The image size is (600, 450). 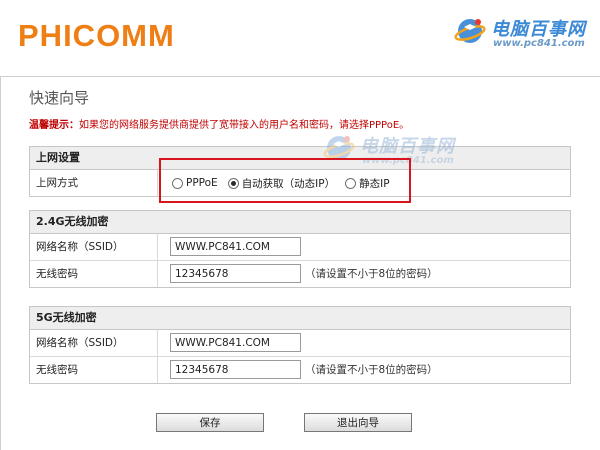 I want to click on wifi-24g-ssid-label: 网络名称（SSID）, so click(x=94, y=247).